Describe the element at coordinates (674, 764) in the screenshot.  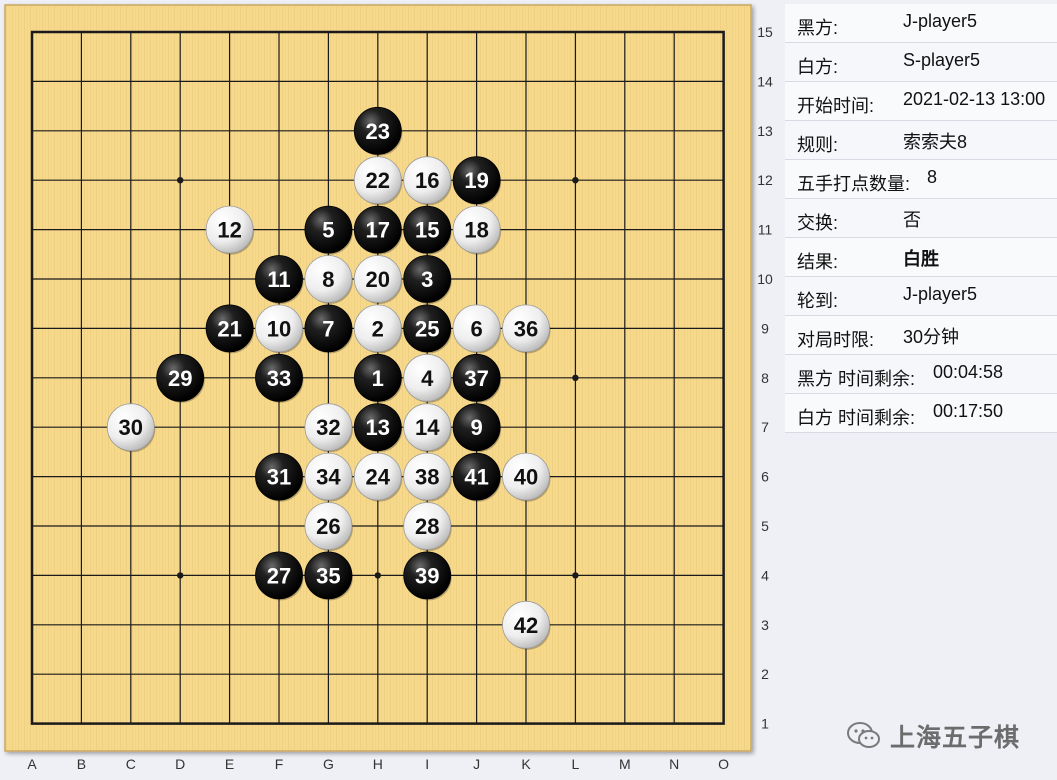
I see `column-label: N` at that location.